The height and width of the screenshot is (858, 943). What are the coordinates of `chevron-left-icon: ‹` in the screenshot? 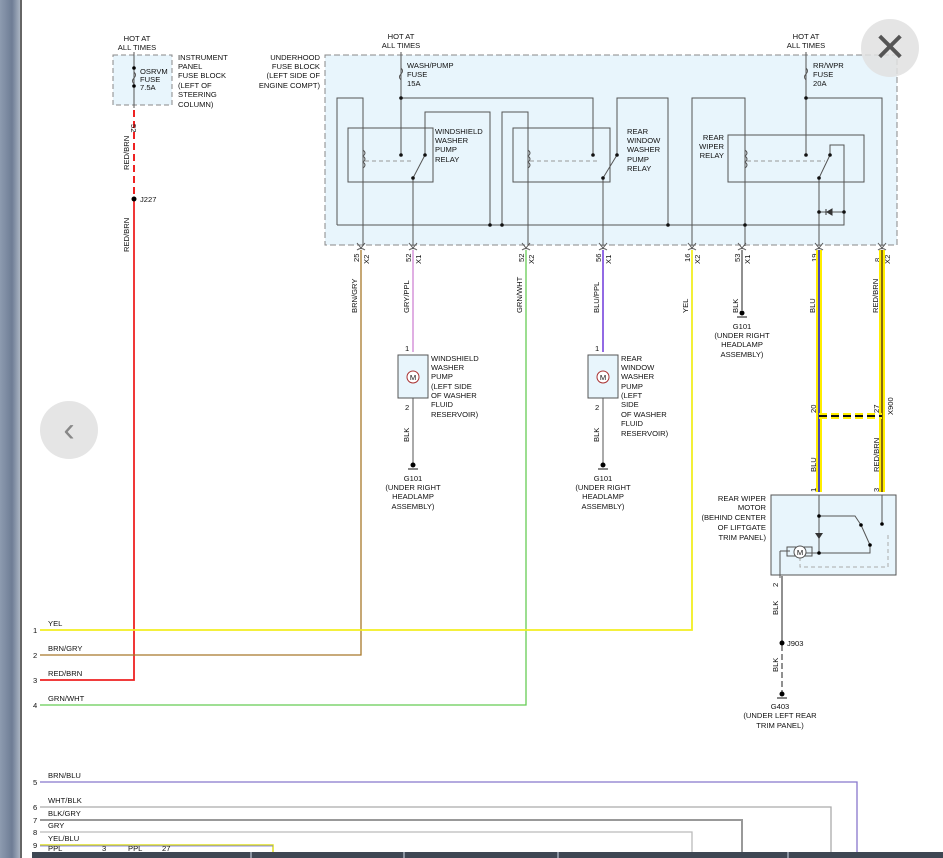 It's located at (69, 429).